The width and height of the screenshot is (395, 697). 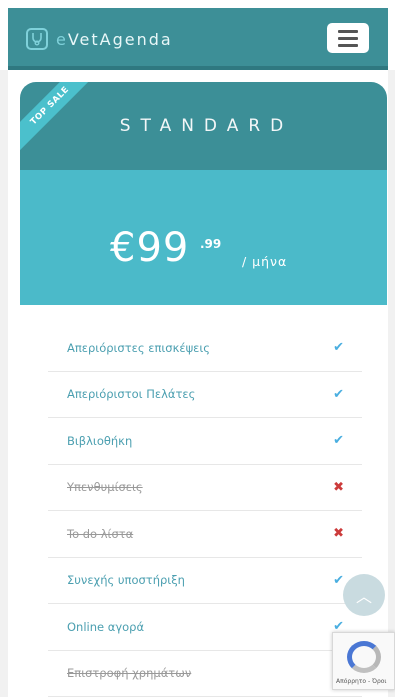 I want to click on brand-name: eVetAgenda, so click(x=114, y=39).